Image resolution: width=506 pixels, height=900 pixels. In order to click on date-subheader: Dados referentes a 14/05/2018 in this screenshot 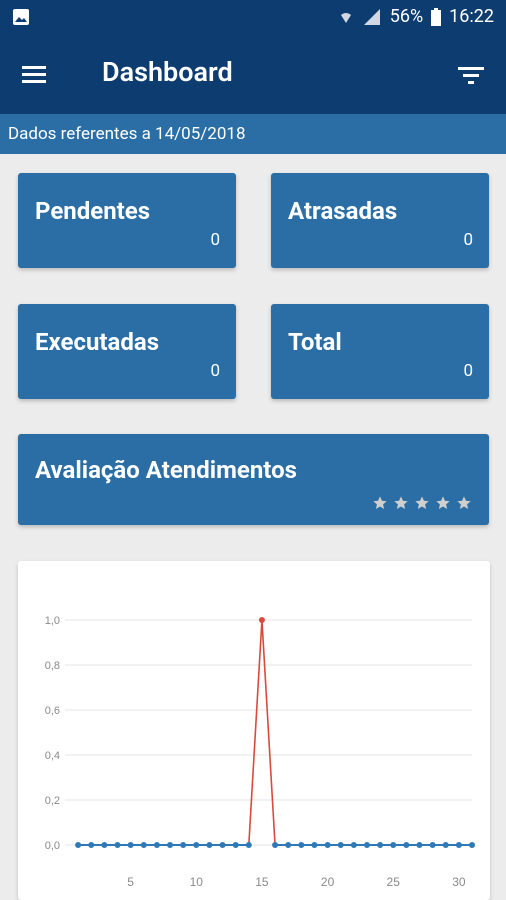, I will do `click(253, 134)`.